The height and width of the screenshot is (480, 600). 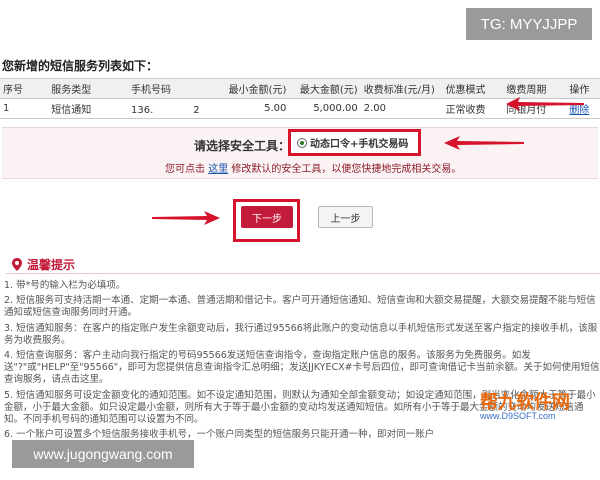 I want to click on arrow-to-security-icon, so click(x=484, y=143).